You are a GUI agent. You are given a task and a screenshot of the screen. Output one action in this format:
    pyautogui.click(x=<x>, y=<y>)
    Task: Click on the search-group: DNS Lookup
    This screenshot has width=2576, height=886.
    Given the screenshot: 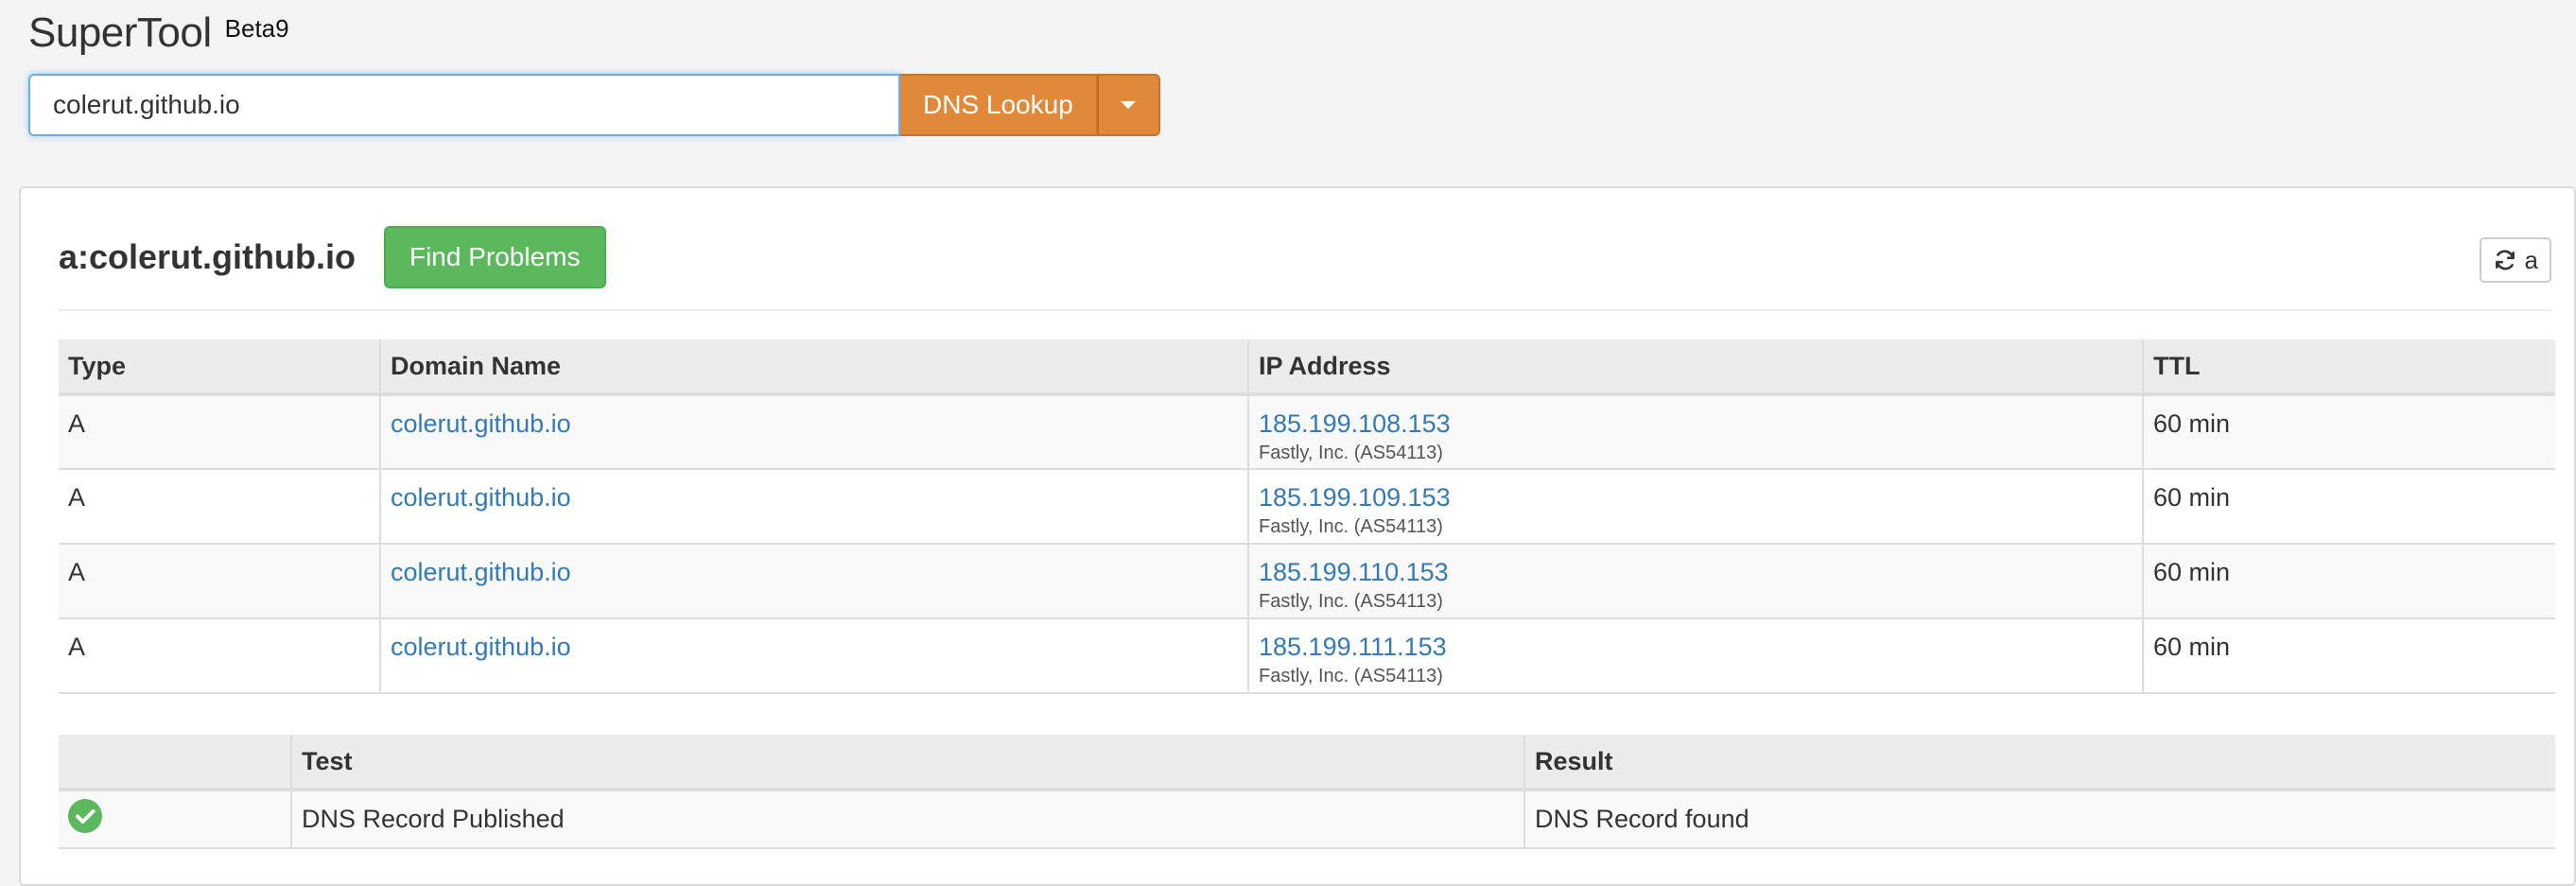 What is the action you would take?
    pyautogui.click(x=594, y=105)
    